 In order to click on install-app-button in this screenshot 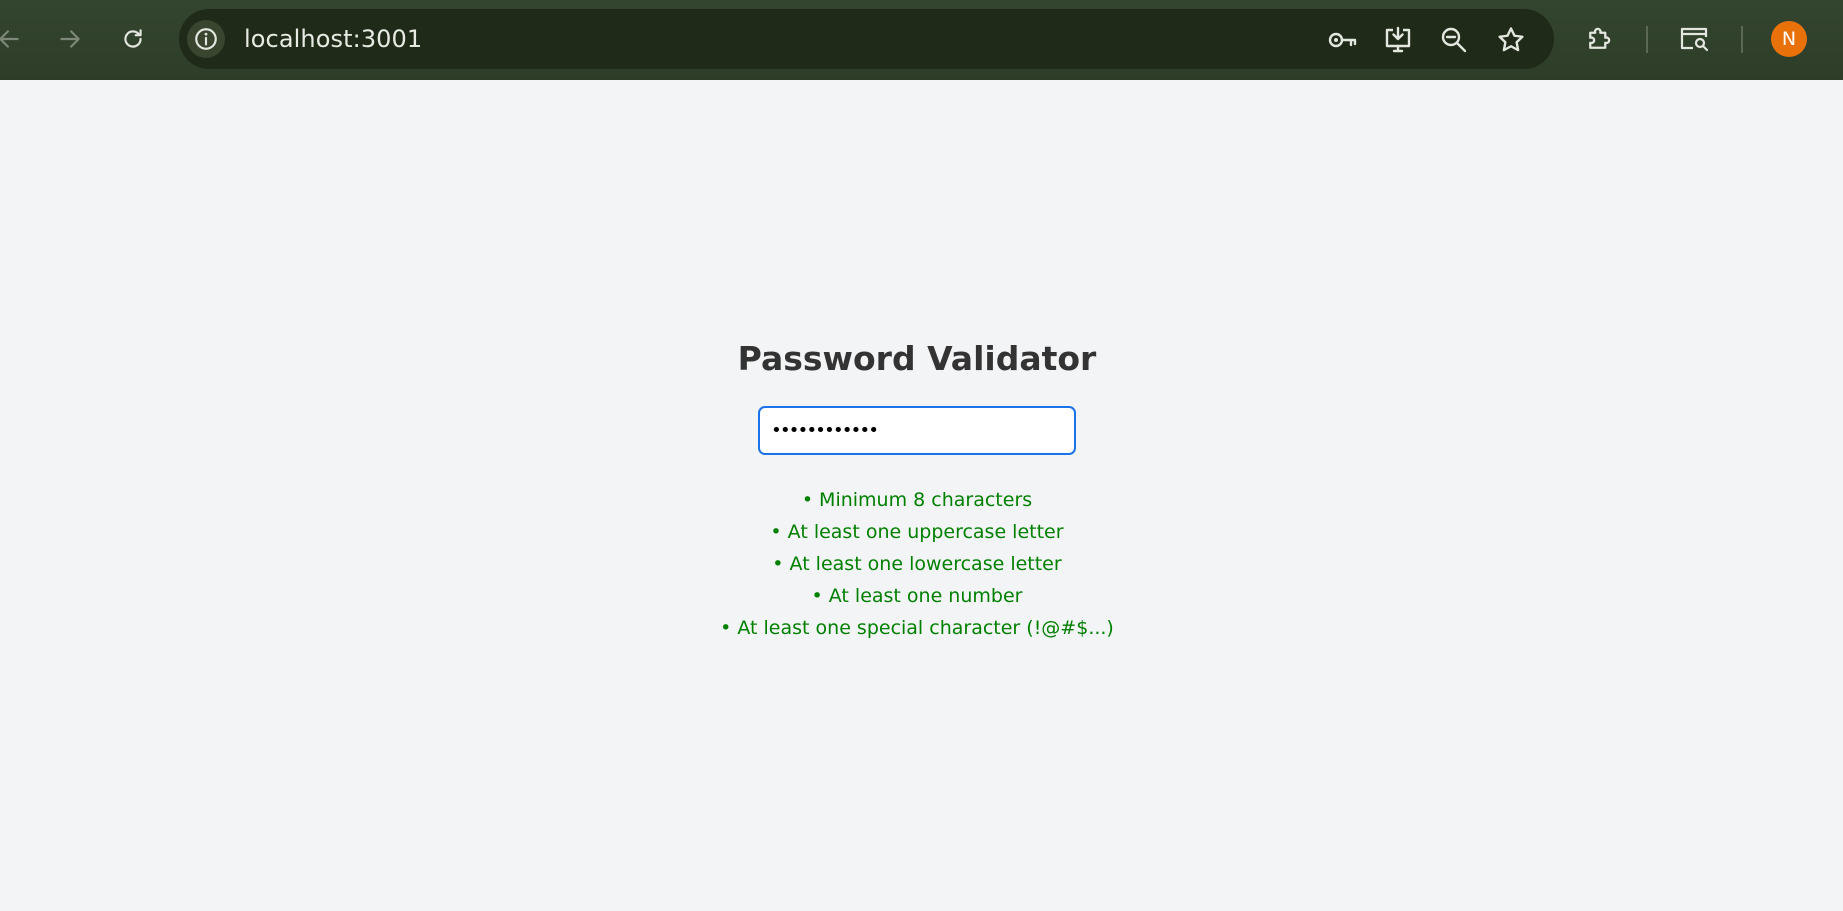, I will do `click(1398, 40)`.